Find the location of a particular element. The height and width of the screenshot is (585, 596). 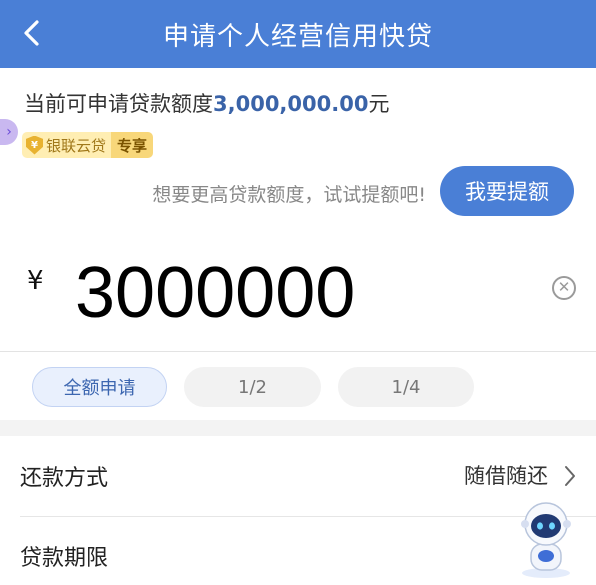

exclusive-badge: ¥ 银联云贷 专享 is located at coordinates (88, 145).